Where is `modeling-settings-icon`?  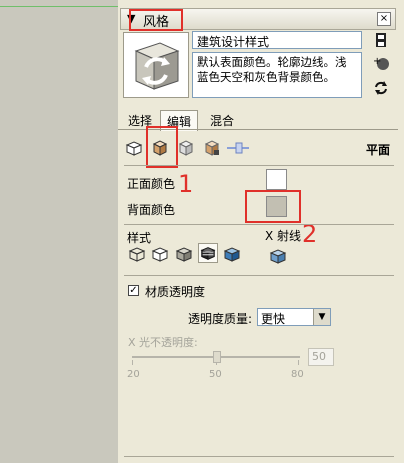
modeling-settings-icon is located at coordinates (237, 148).